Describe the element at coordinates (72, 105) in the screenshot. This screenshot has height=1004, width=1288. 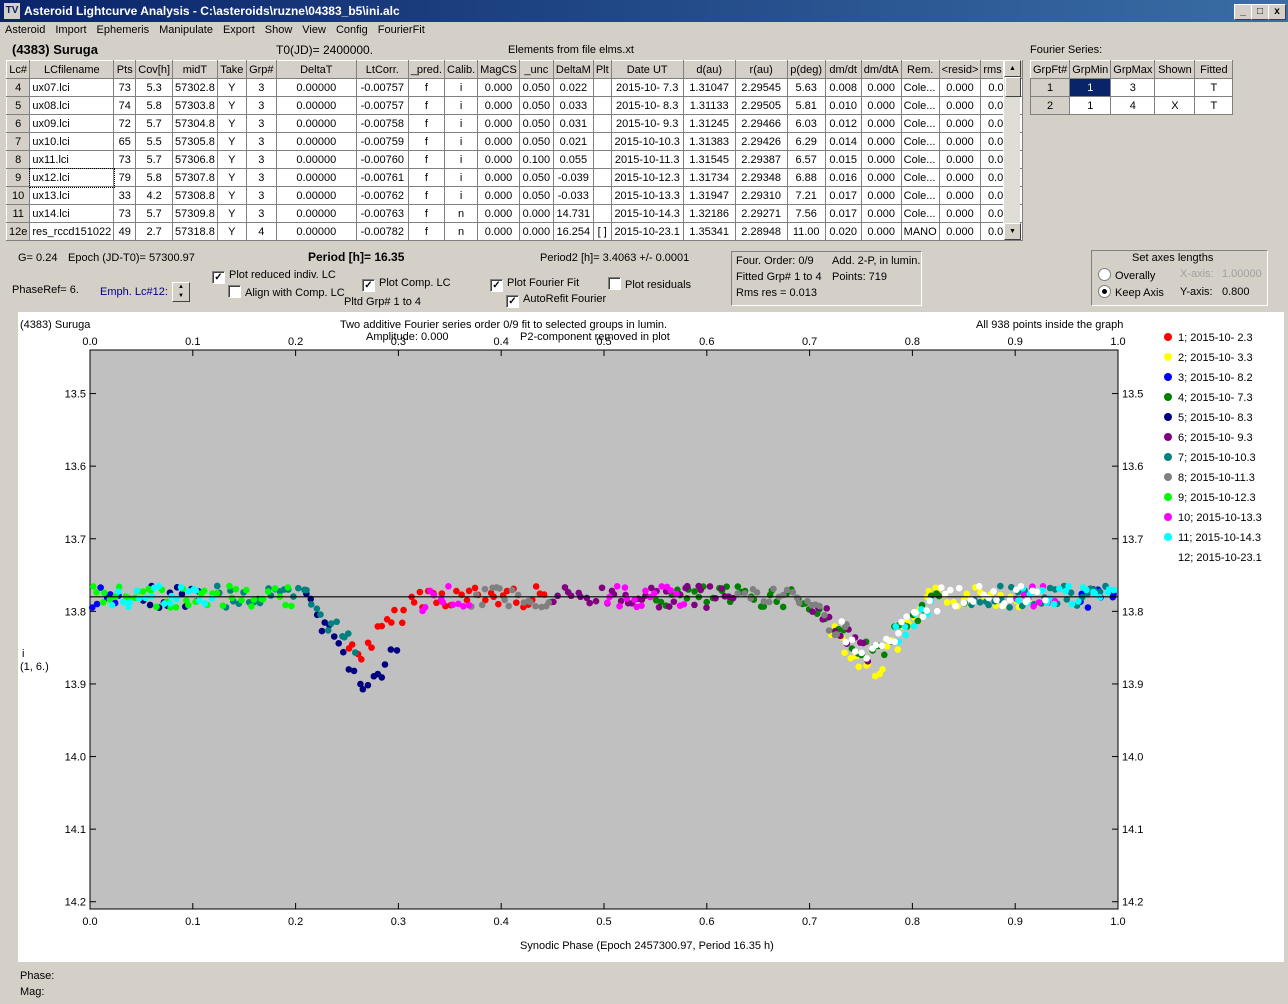
I see `table-cell: ux08.lci` at that location.